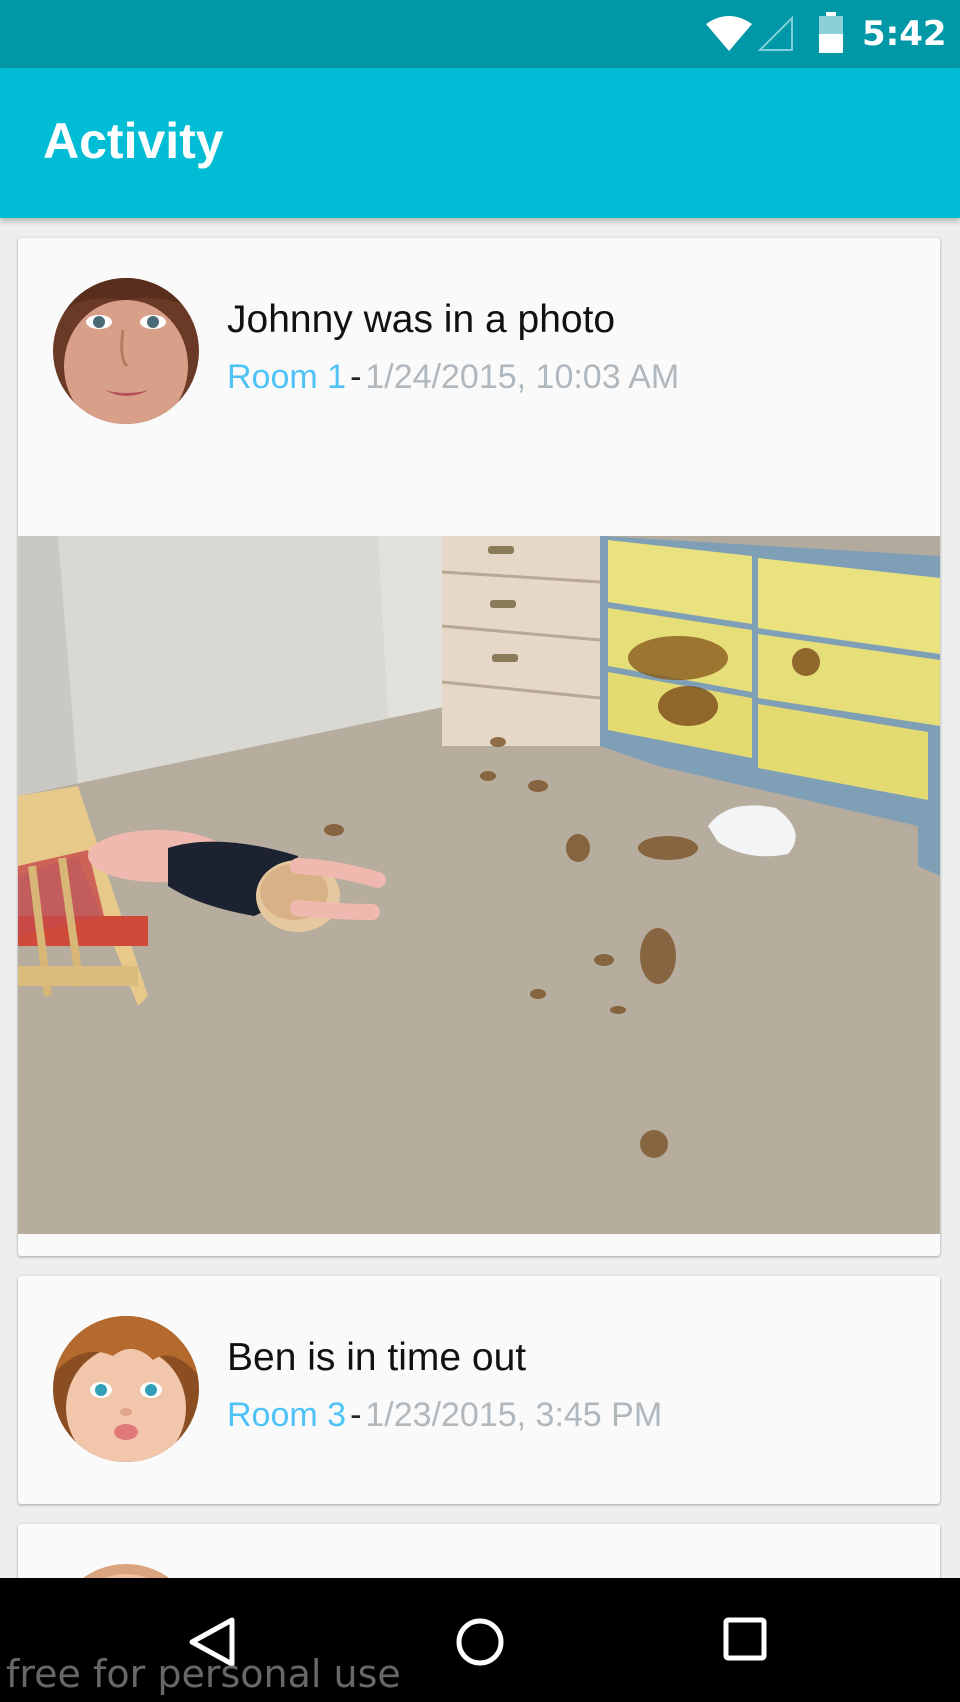 This screenshot has height=1702, width=960. Describe the element at coordinates (775, 33) in the screenshot. I see `cell-signal-icon` at that location.